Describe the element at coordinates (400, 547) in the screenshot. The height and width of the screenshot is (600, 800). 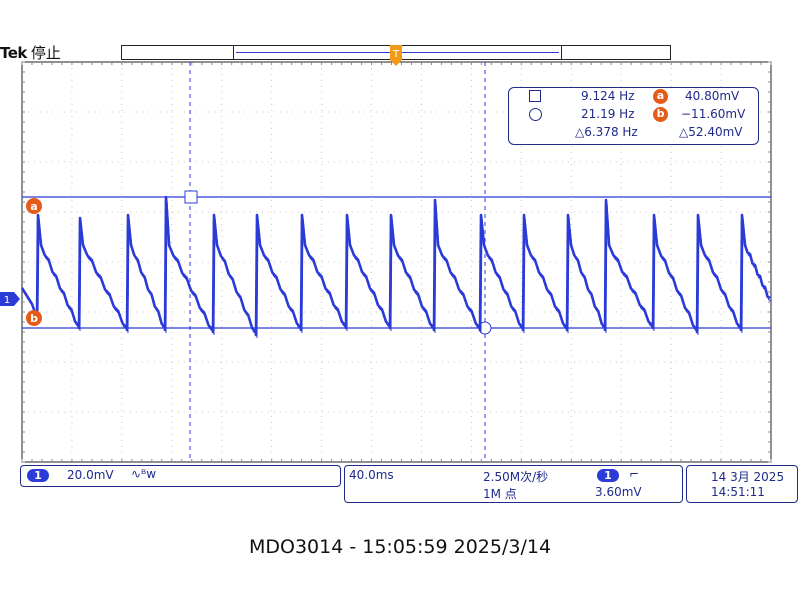
I see `screenshot-caption: MDO3014 - 15:05:59 2025/3/14` at that location.